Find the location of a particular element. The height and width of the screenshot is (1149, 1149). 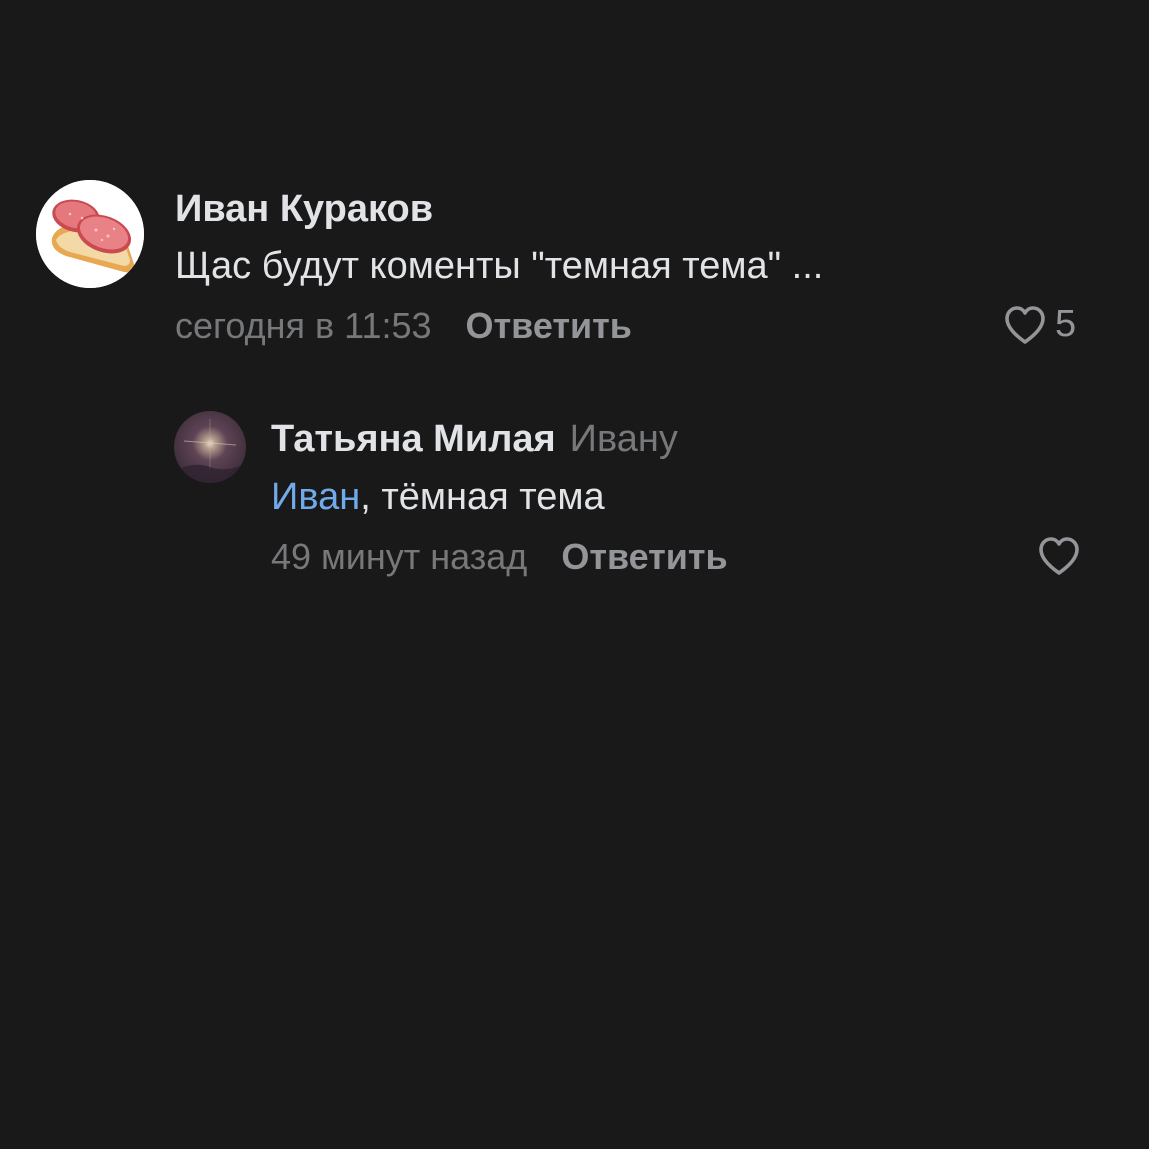

comment-time: сегодня в 11:53 is located at coordinates (303, 325).